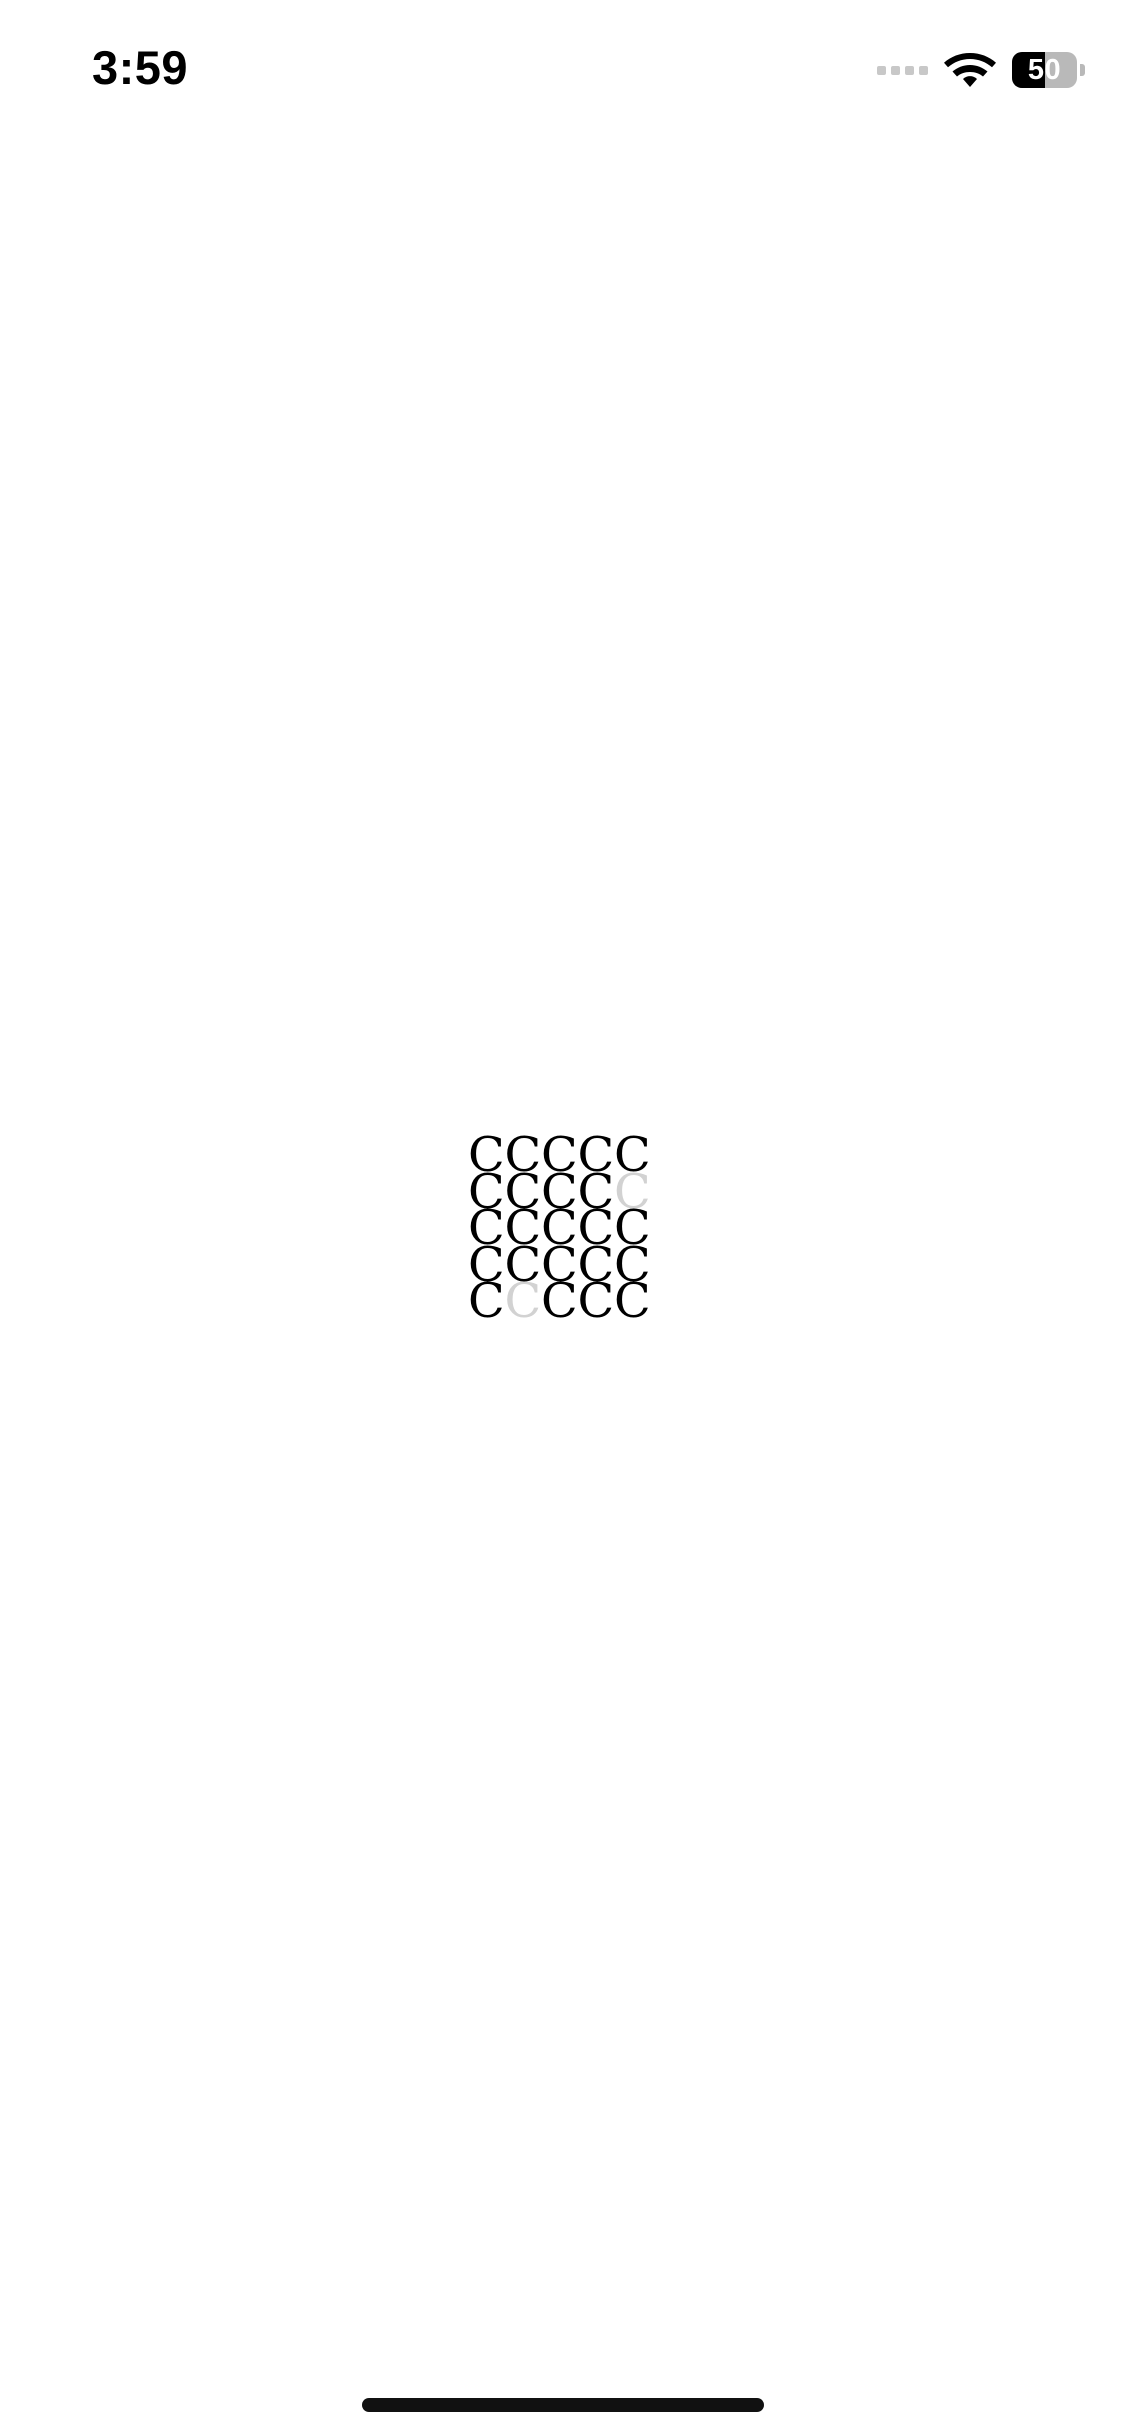 The image size is (1125, 2436). Describe the element at coordinates (562, 70) in the screenshot. I see `status-bar: 3:59 50` at that location.